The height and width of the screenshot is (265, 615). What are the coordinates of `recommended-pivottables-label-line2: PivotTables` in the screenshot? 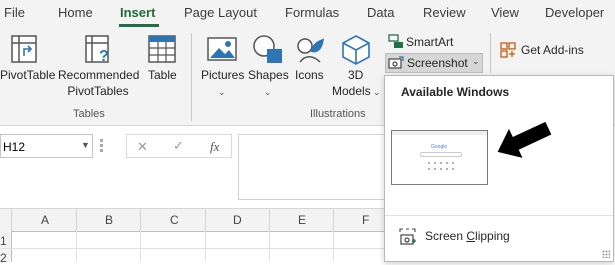 It's located at (98, 91).